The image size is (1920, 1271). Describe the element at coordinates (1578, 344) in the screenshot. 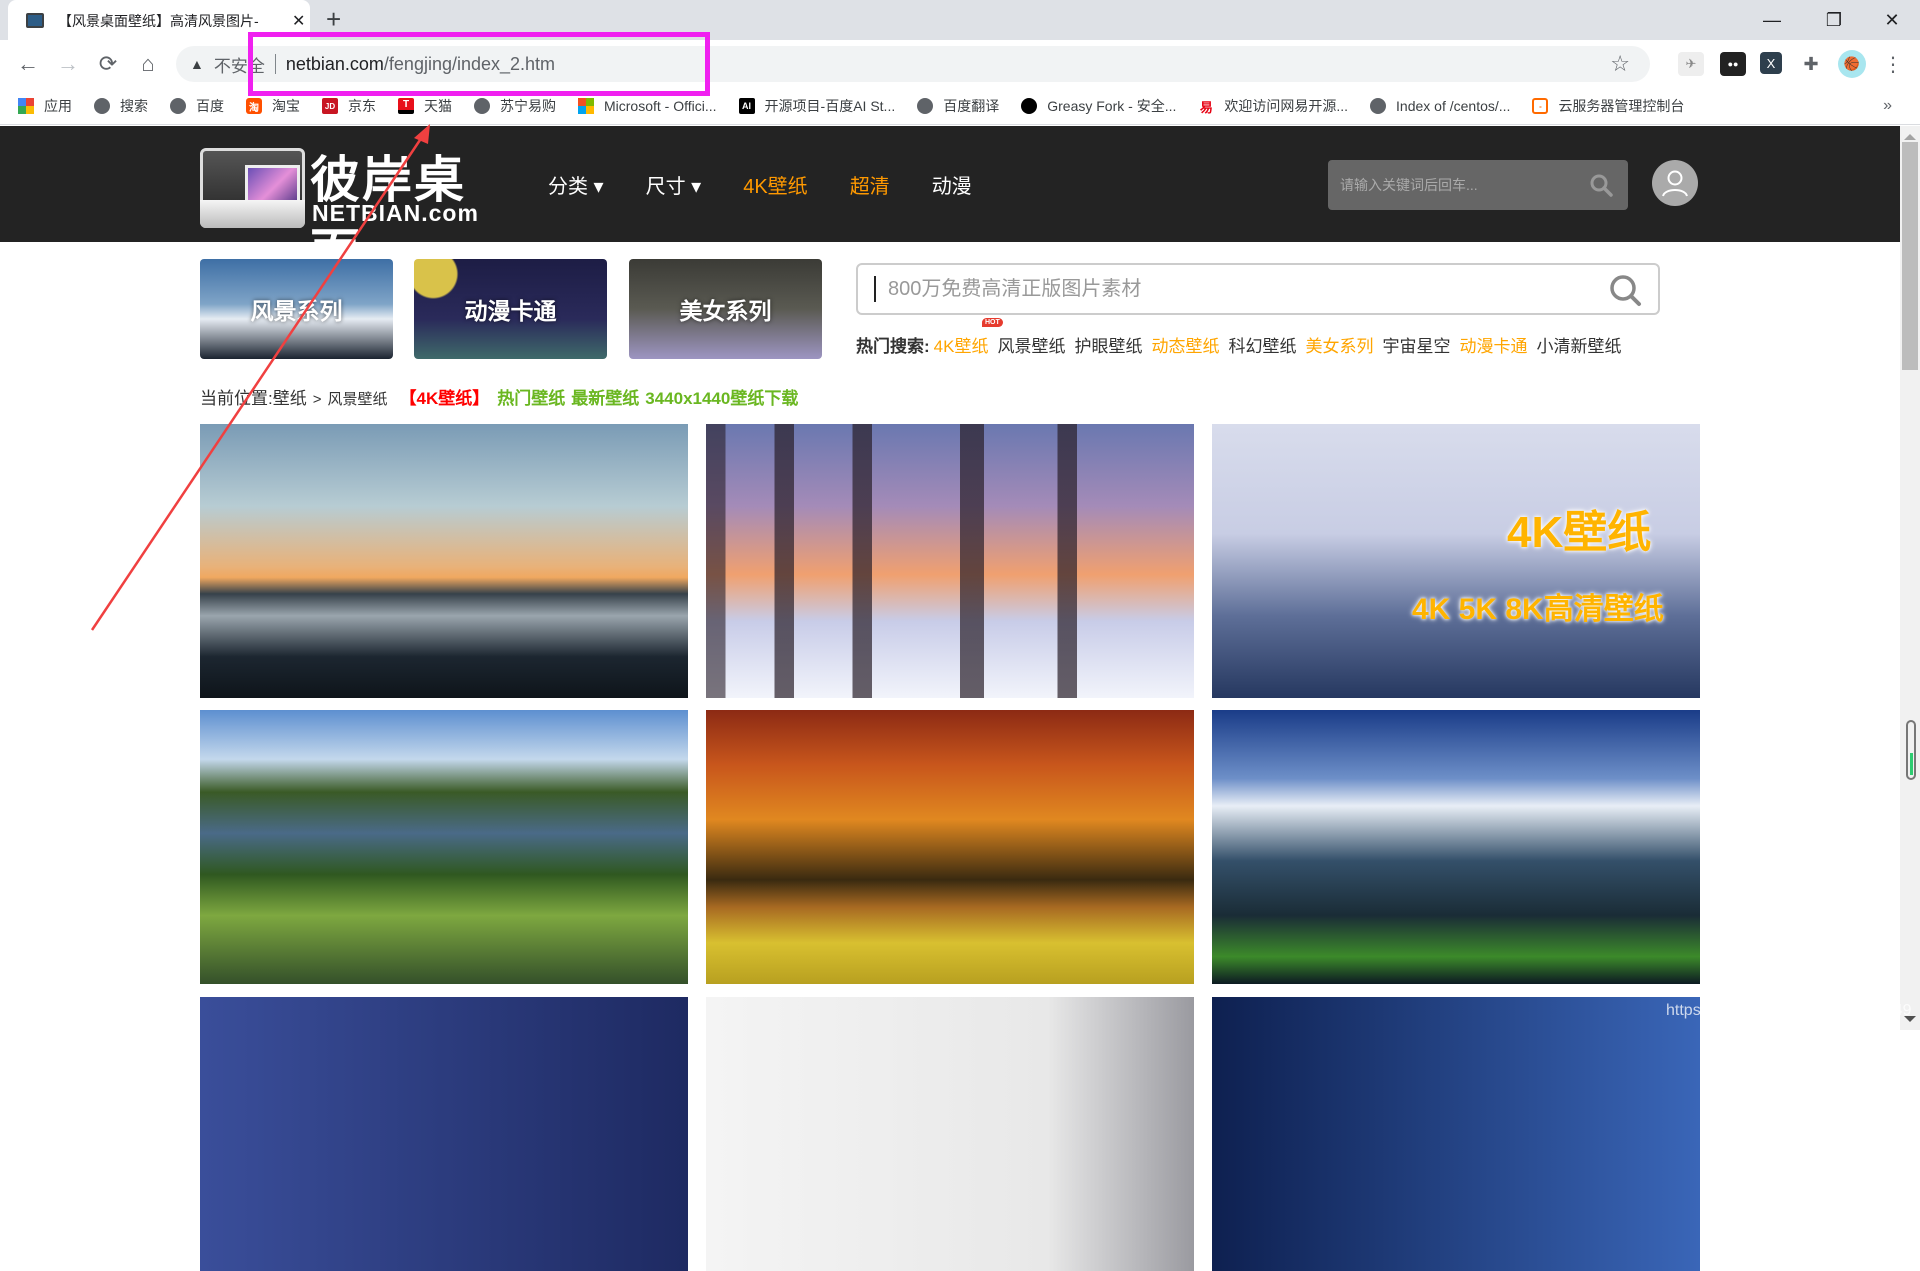

I see `hot-search-item: 小清新壁纸` at that location.